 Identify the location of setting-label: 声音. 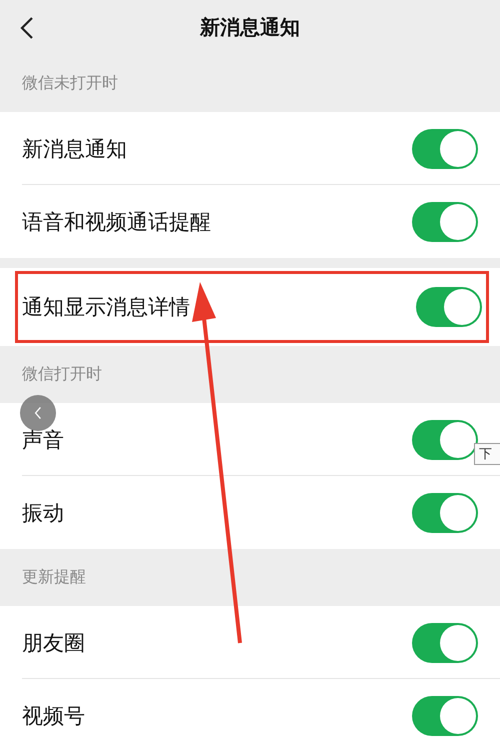
(43, 440).